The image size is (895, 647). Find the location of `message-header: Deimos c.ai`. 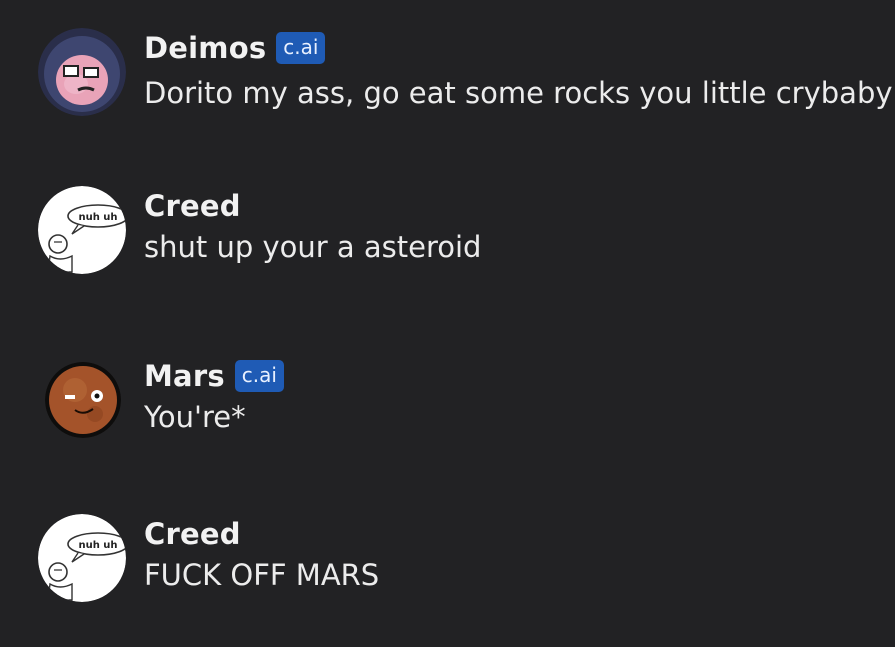

message-header: Deimos c.ai is located at coordinates (235, 48).